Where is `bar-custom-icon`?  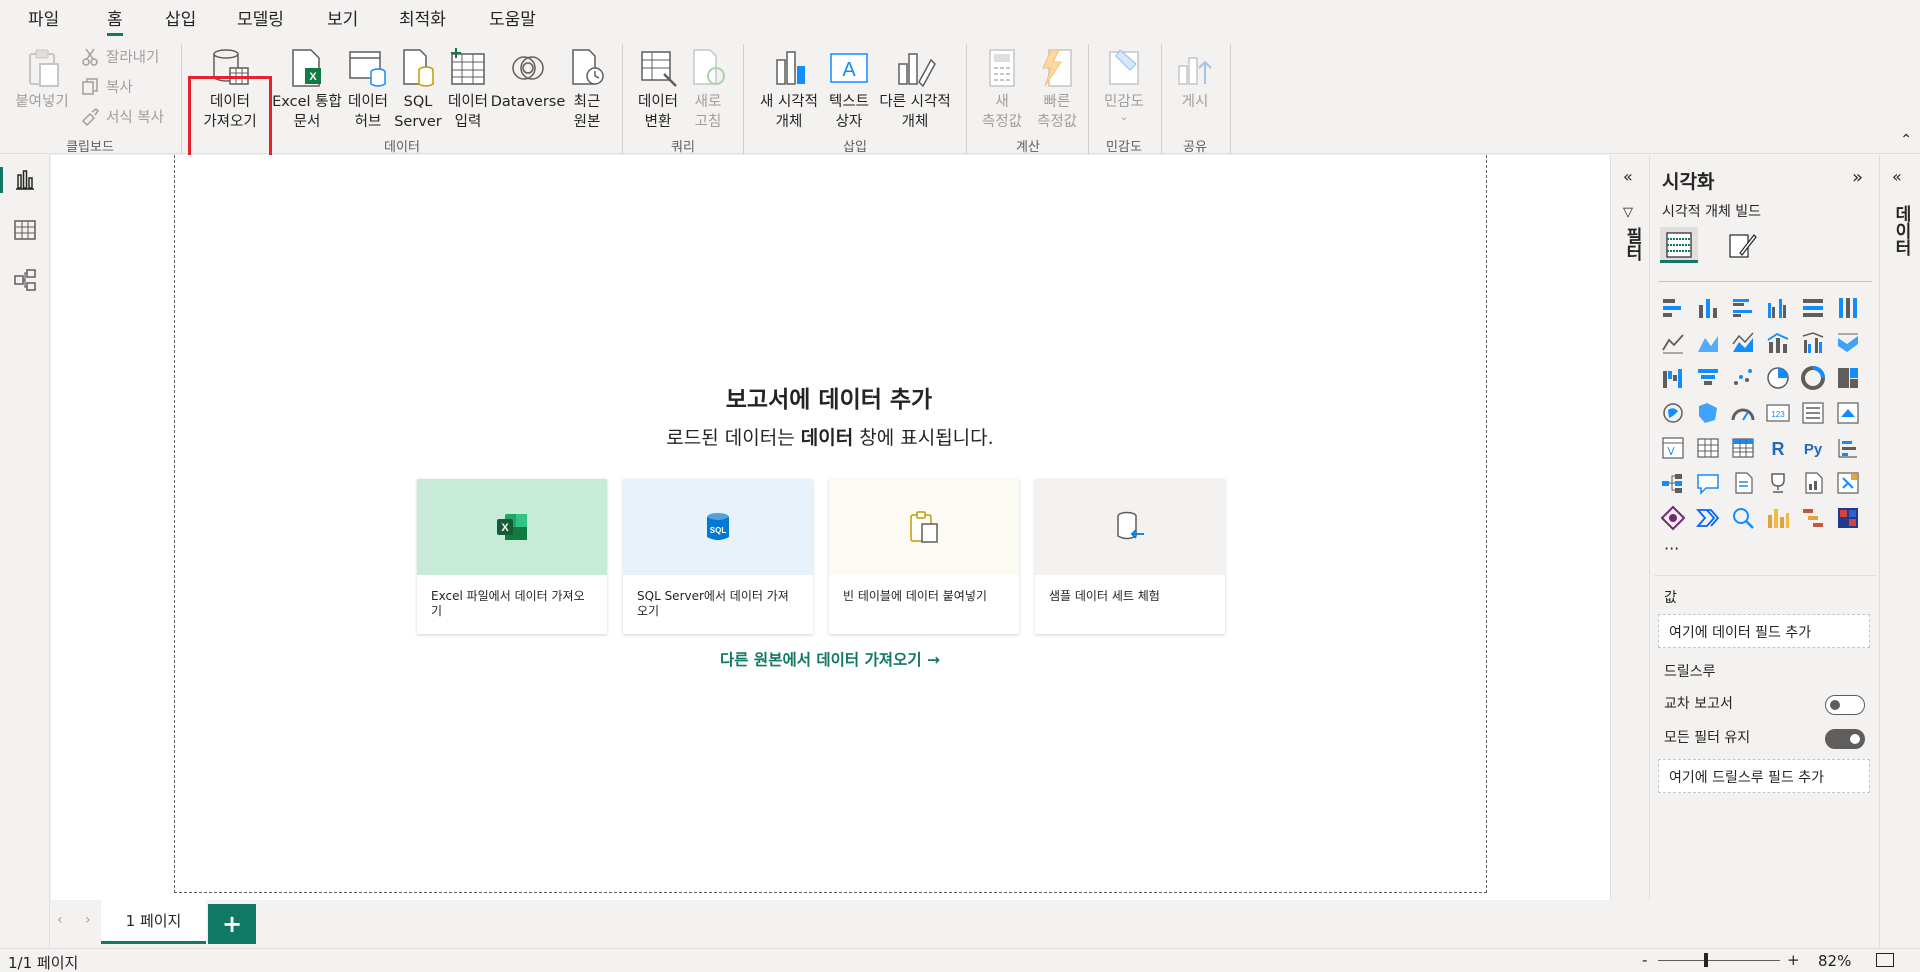
bar-custom-icon is located at coordinates (1778, 518).